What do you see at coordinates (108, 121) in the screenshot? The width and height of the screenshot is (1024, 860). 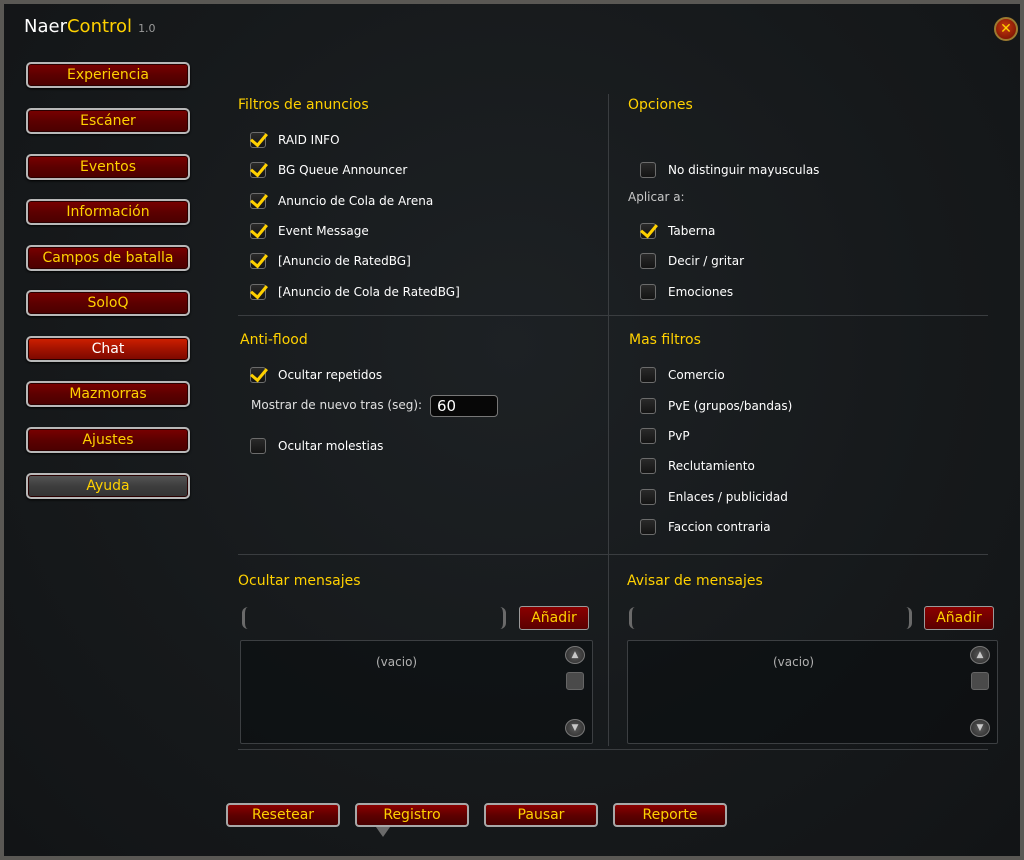 I see `sidebar-item-escaner: Escáner` at bounding box center [108, 121].